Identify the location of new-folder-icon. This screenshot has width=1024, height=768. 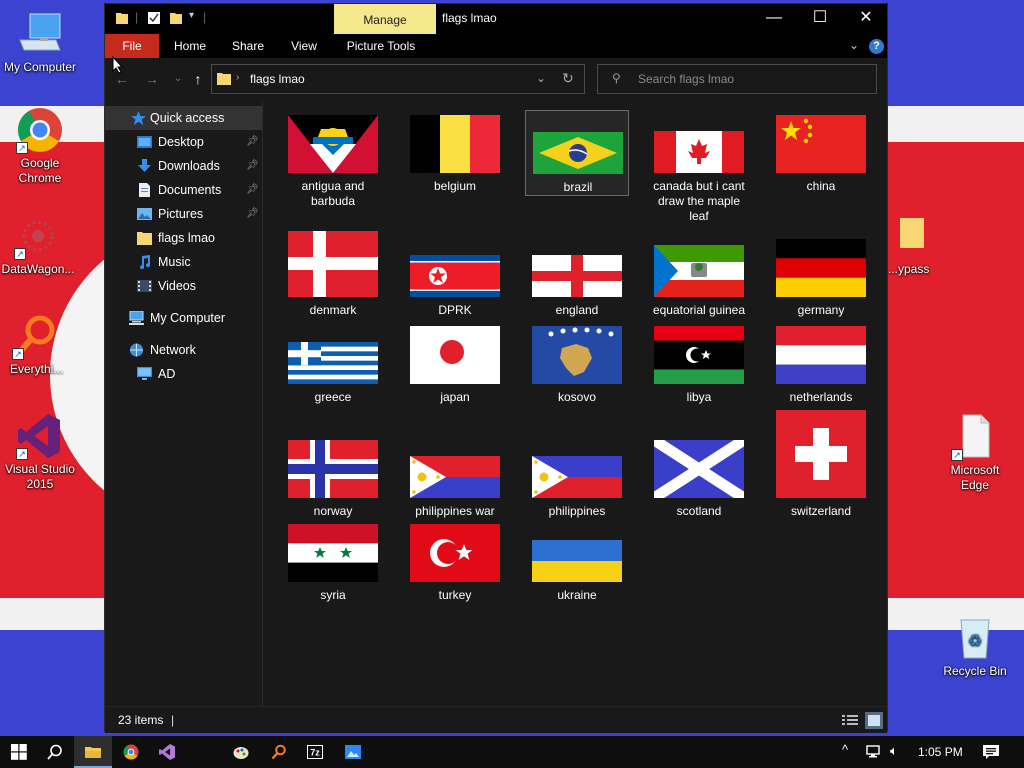
(176, 18).